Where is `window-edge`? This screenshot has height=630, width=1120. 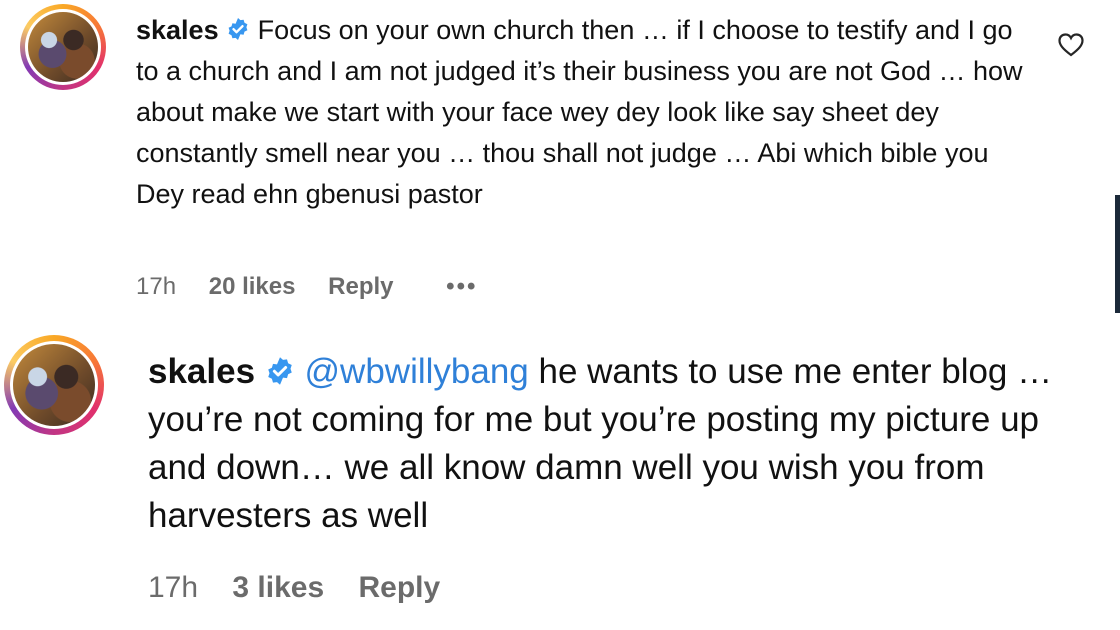 window-edge is located at coordinates (1117, 254).